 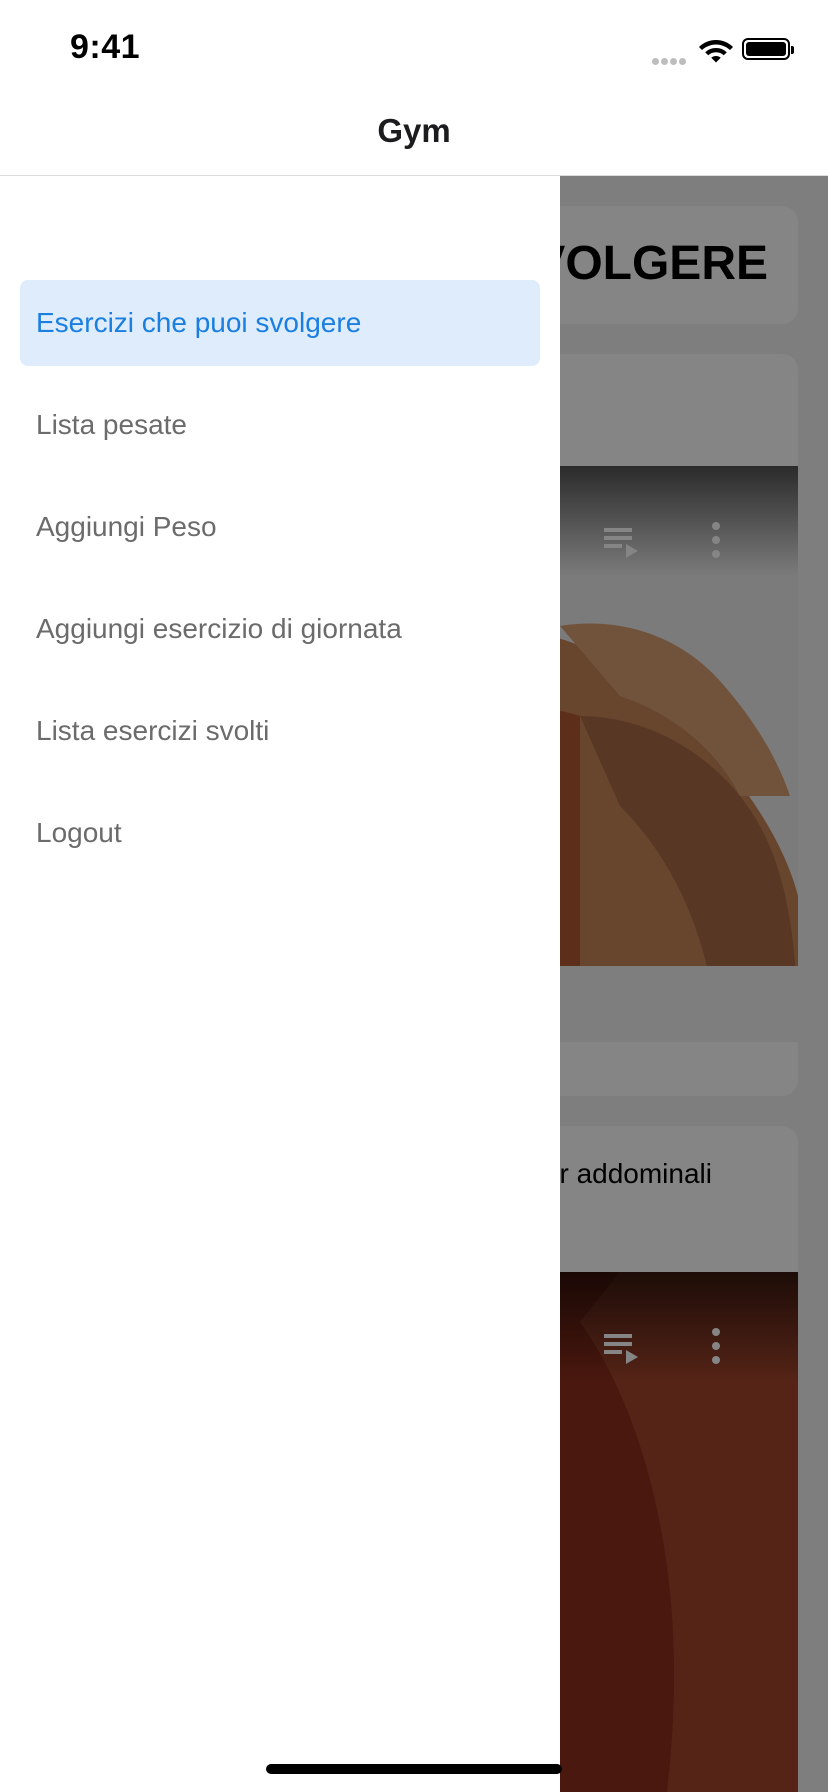 What do you see at coordinates (280, 323) in the screenshot?
I see `drawer-item-esercizi-che-puoi-svolgere: Esercizi che puoi svolgere` at bounding box center [280, 323].